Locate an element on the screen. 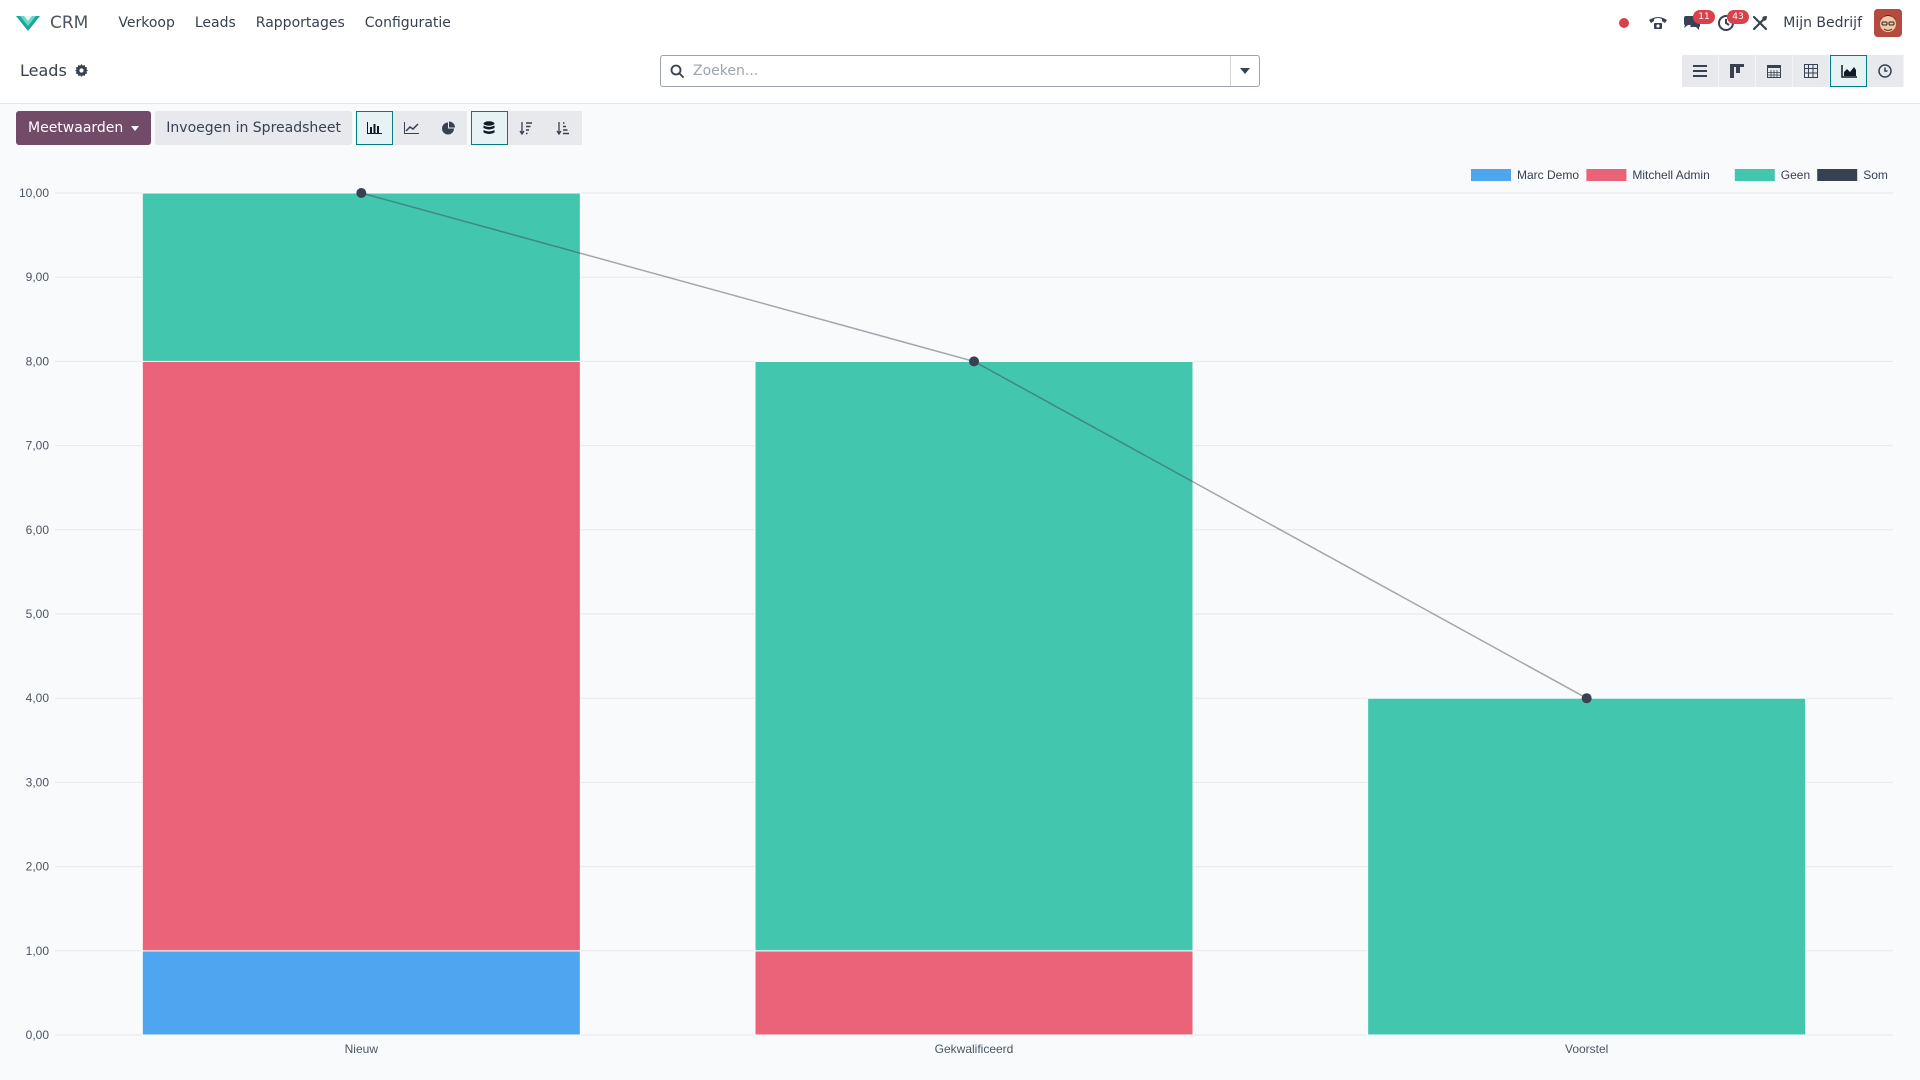 This screenshot has width=1920, height=1080. pie-chart-button is located at coordinates (448, 128).